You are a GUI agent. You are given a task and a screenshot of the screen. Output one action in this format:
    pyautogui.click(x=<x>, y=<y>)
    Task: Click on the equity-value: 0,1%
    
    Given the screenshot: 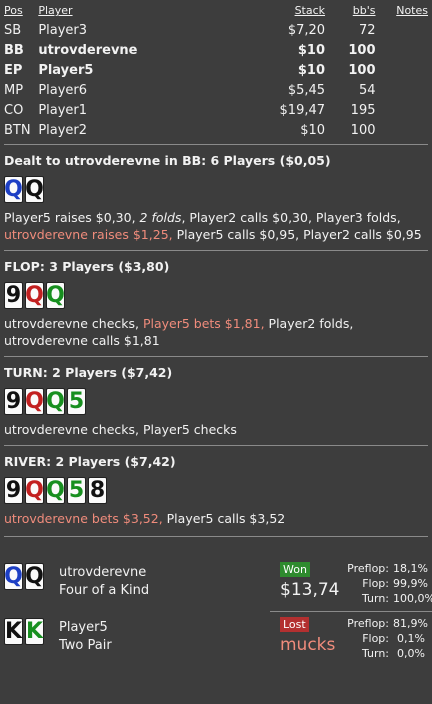 What is the action you would take?
    pyautogui.click(x=411, y=638)
    